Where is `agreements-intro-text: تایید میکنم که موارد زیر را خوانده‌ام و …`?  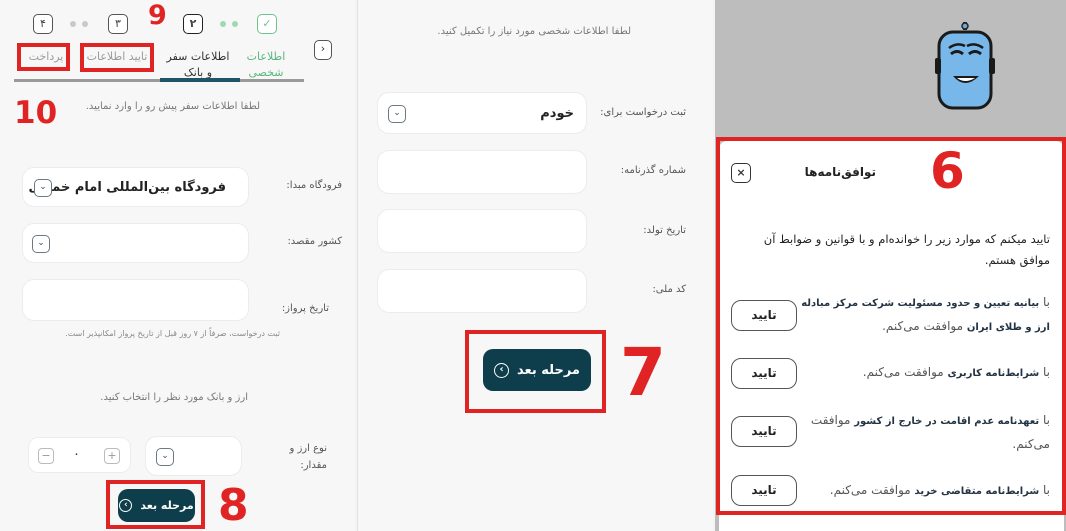
agreements-intro-text: تایید میکنم که موارد زیر را خوانده‌ام و … is located at coordinates (906, 249).